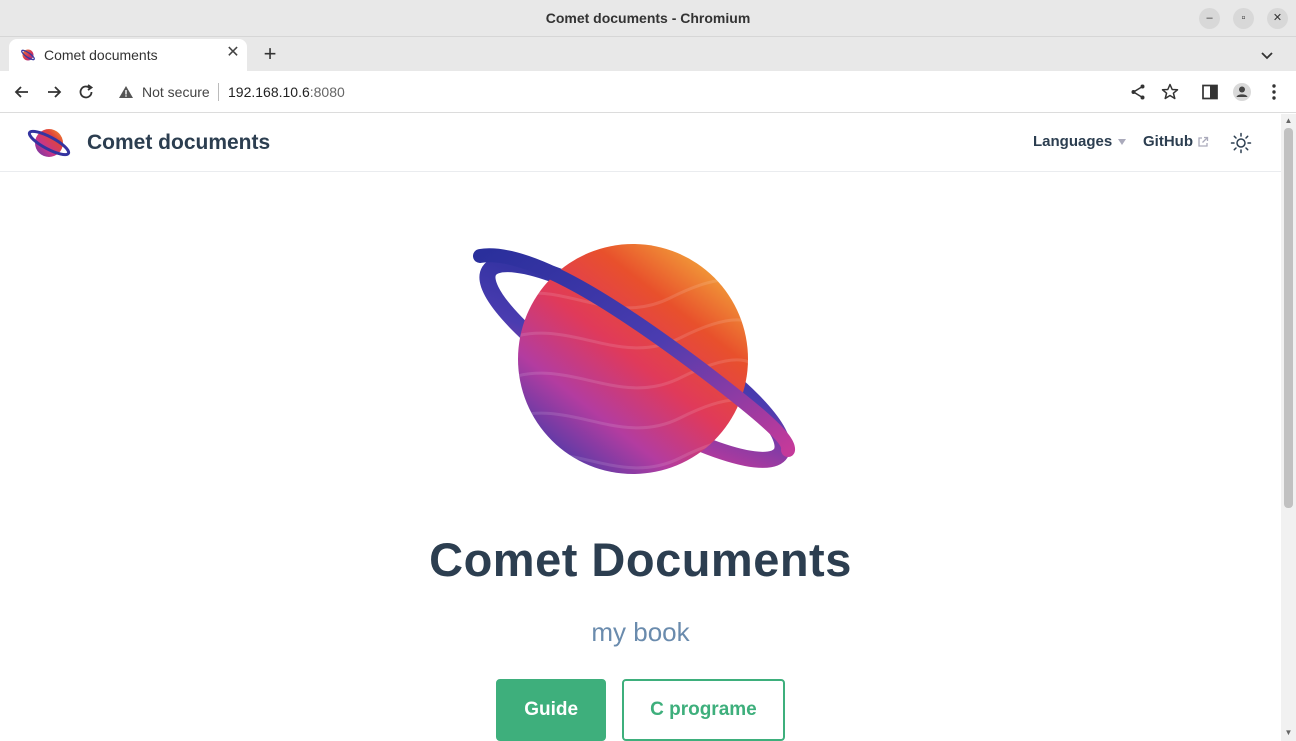  Describe the element at coordinates (1170, 92) in the screenshot. I see `bookmark-star-icon` at that location.